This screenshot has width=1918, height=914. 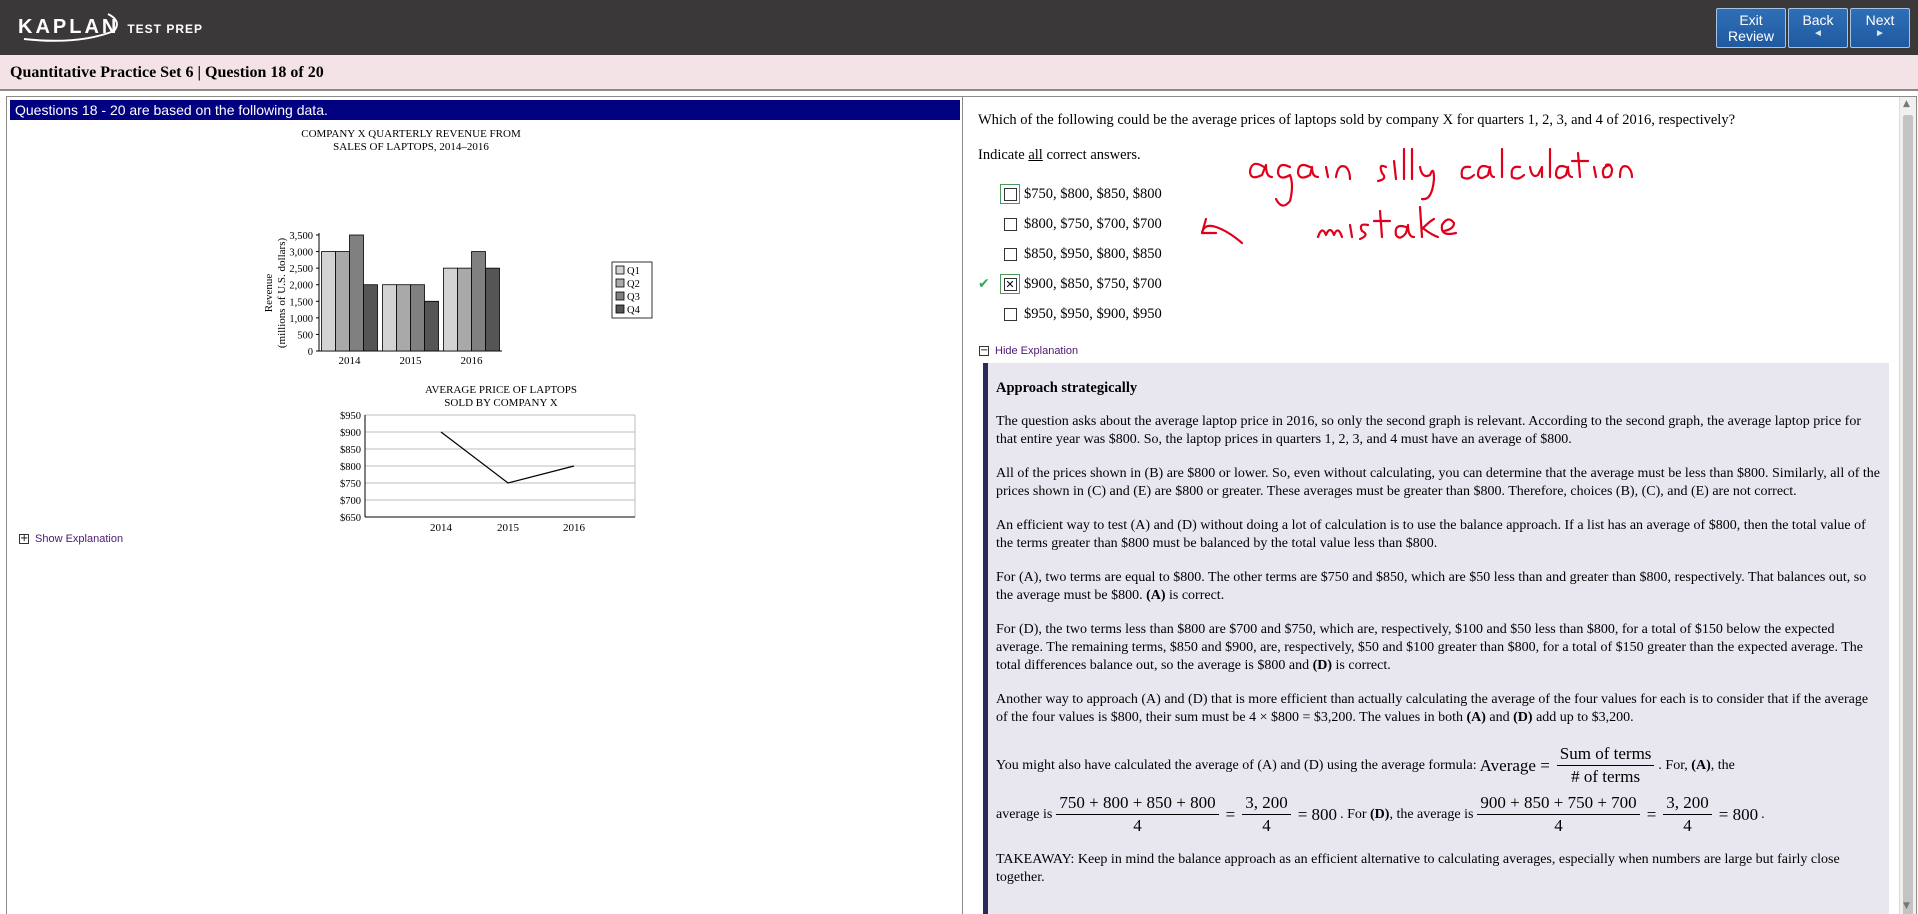 I want to click on choice-label: $850, $950, $800, $850, so click(x=1093, y=253).